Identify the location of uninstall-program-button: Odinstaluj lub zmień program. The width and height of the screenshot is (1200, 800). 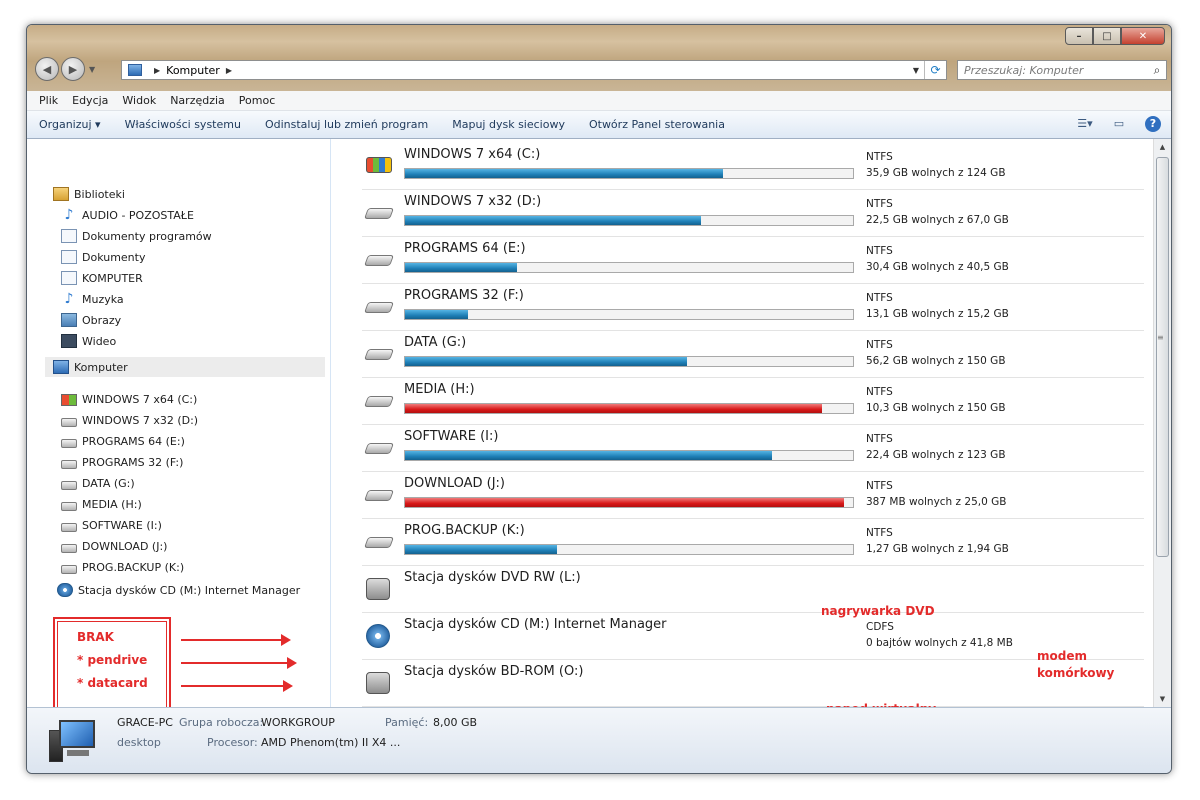
(346, 124).